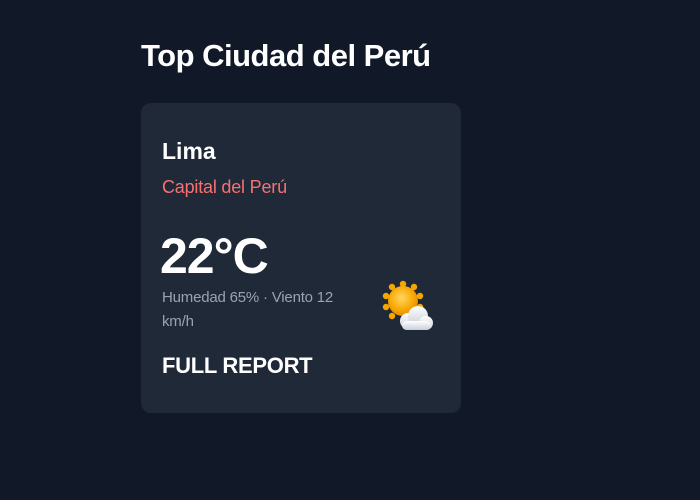 Image resolution: width=700 pixels, height=500 pixels. What do you see at coordinates (286, 55) in the screenshot?
I see `section-title: Top Ciudad del Perú` at bounding box center [286, 55].